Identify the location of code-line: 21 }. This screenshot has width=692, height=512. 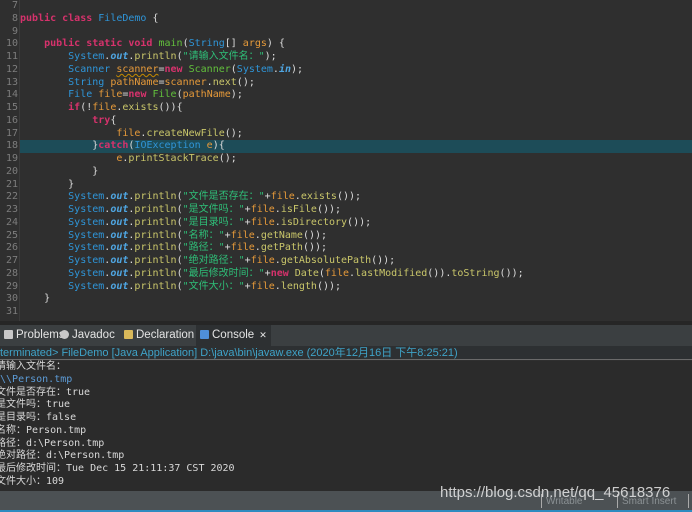
(346, 185).